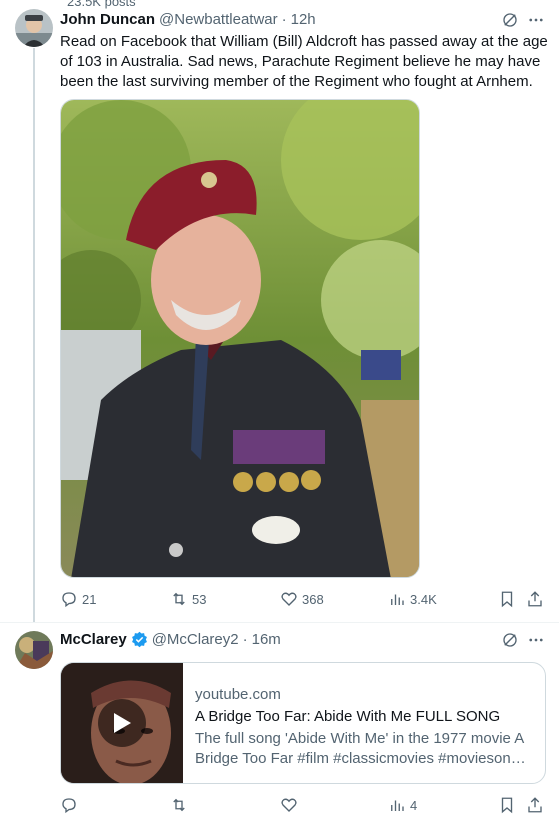 The height and width of the screenshot is (824, 559). I want to click on play-icon, so click(122, 723).